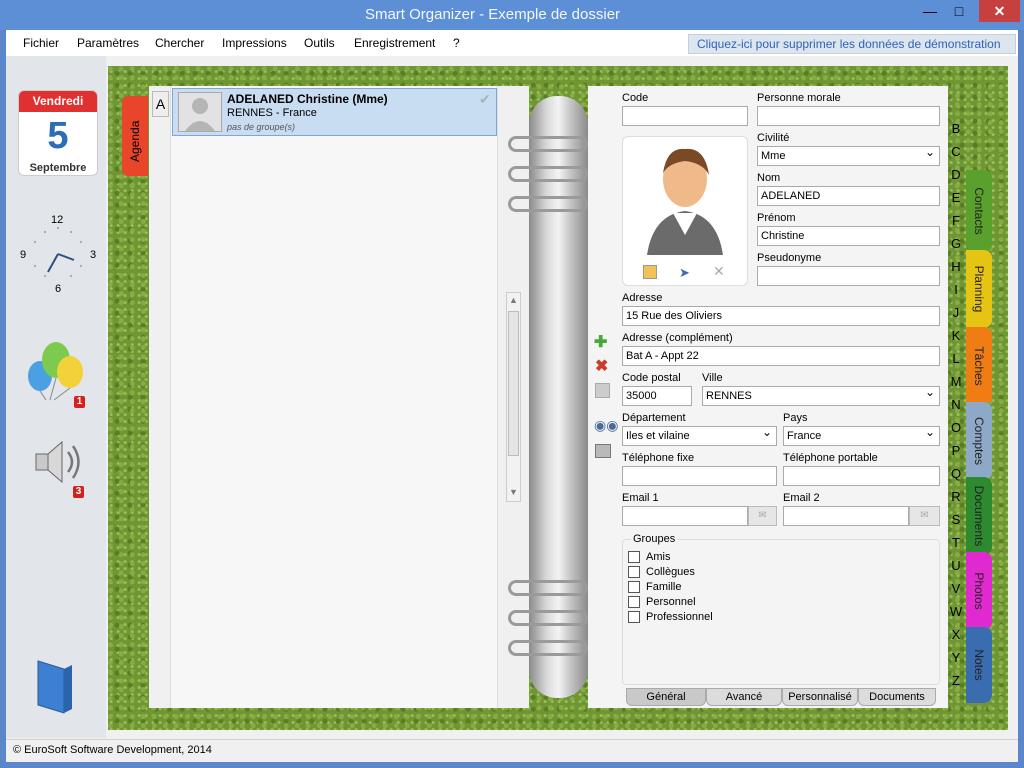  What do you see at coordinates (54, 686) in the screenshot?
I see `notebook-button` at bounding box center [54, 686].